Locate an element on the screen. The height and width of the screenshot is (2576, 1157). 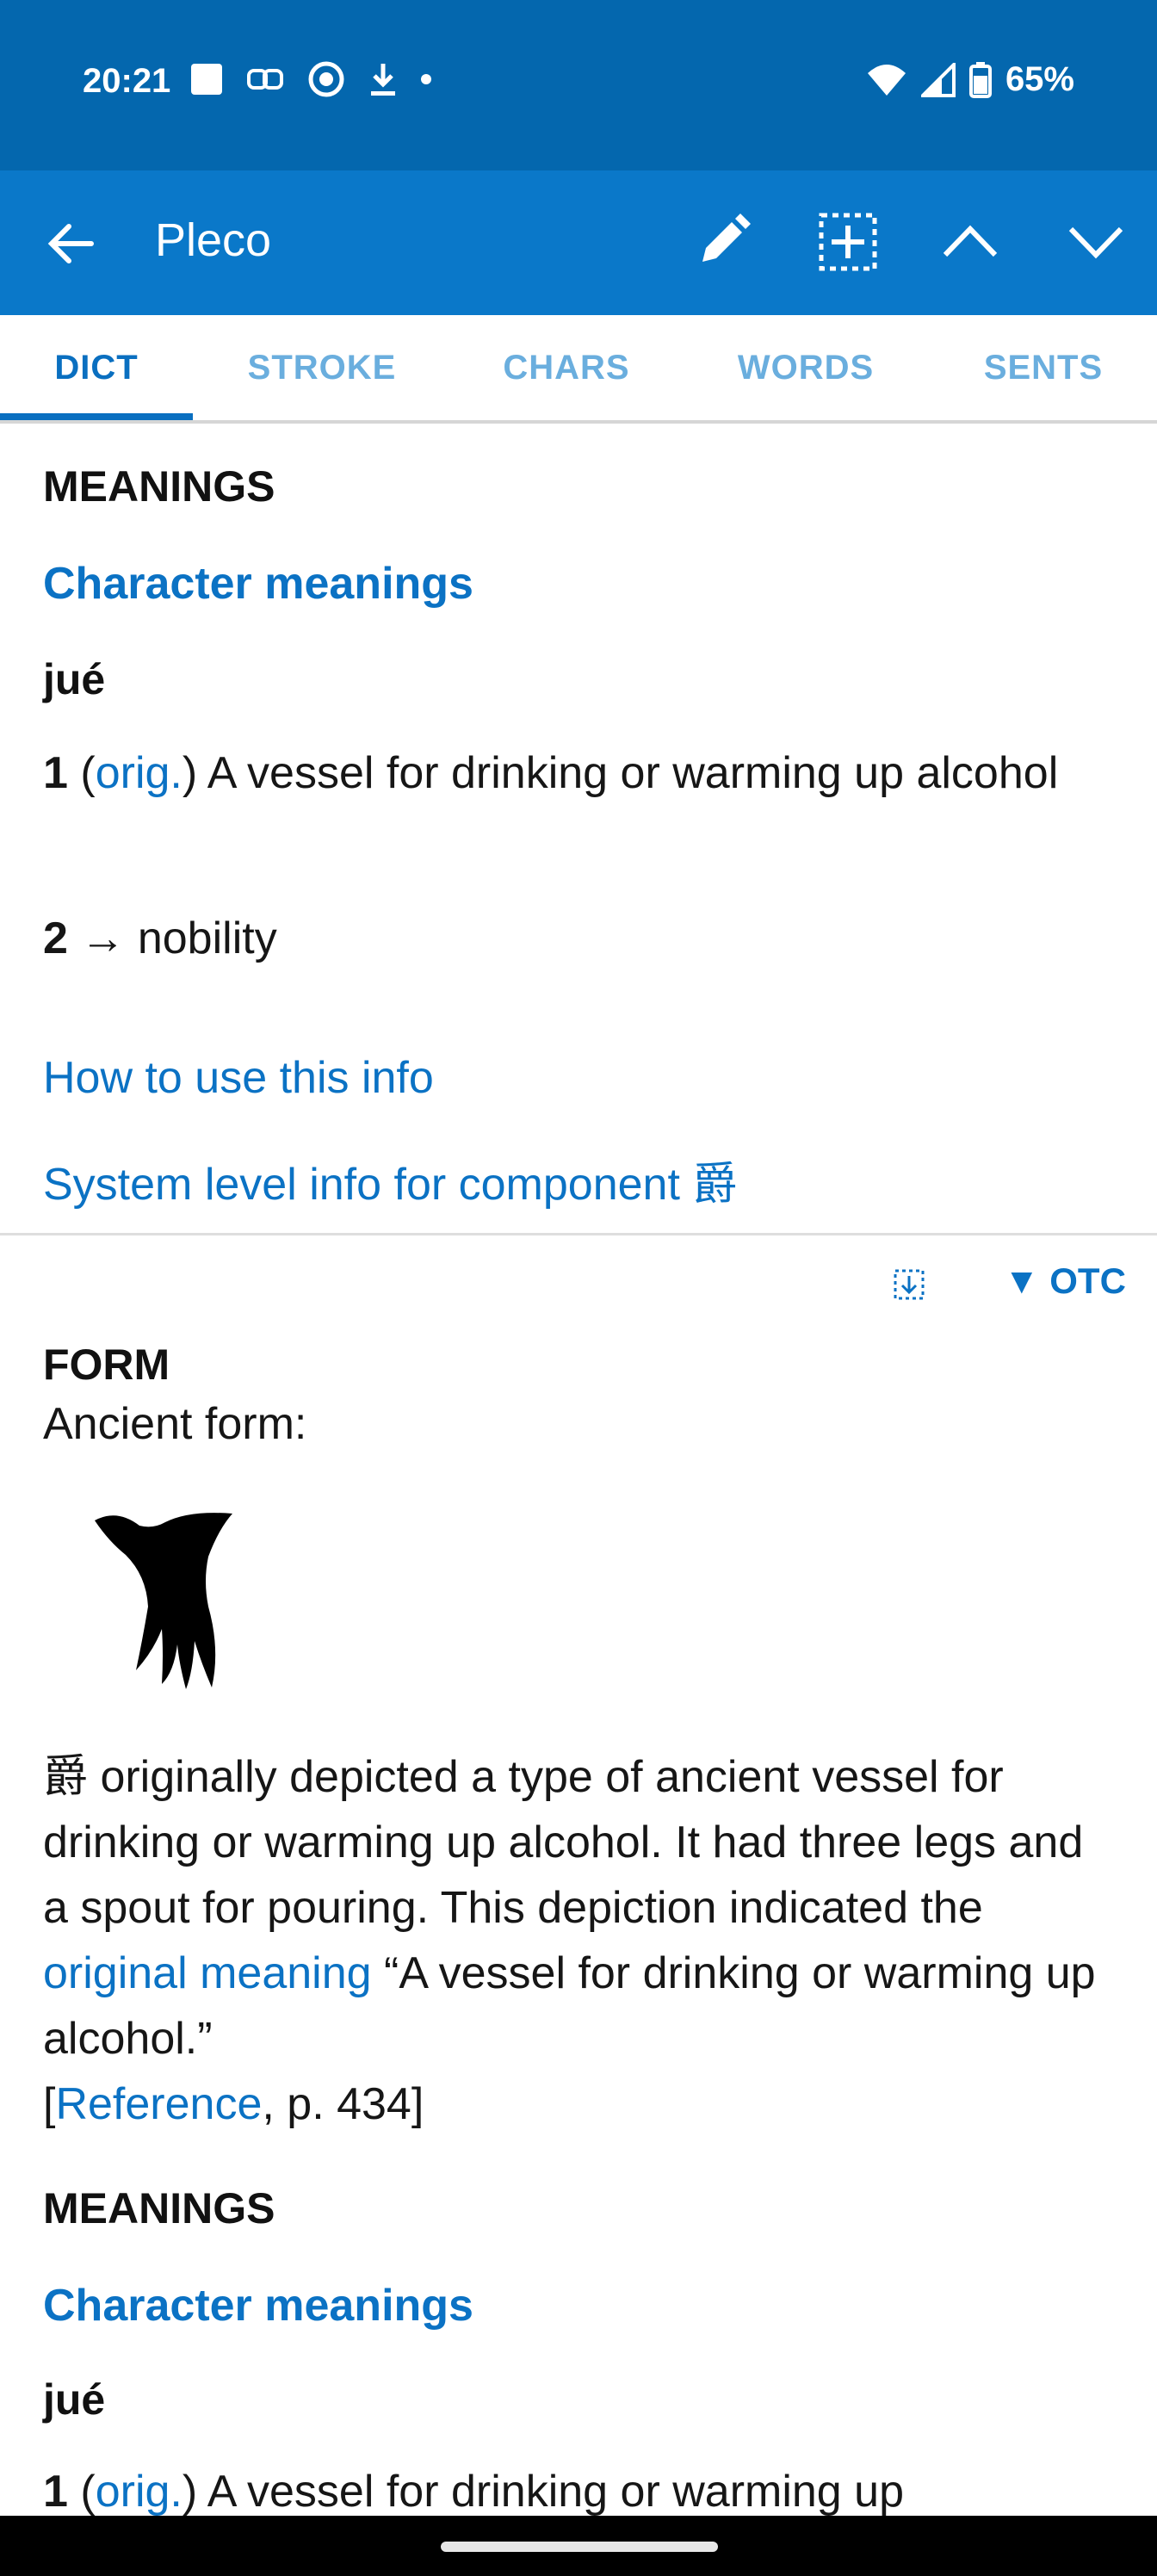
otc-source-toggle: ▼ OTC is located at coordinates (1065, 1281).